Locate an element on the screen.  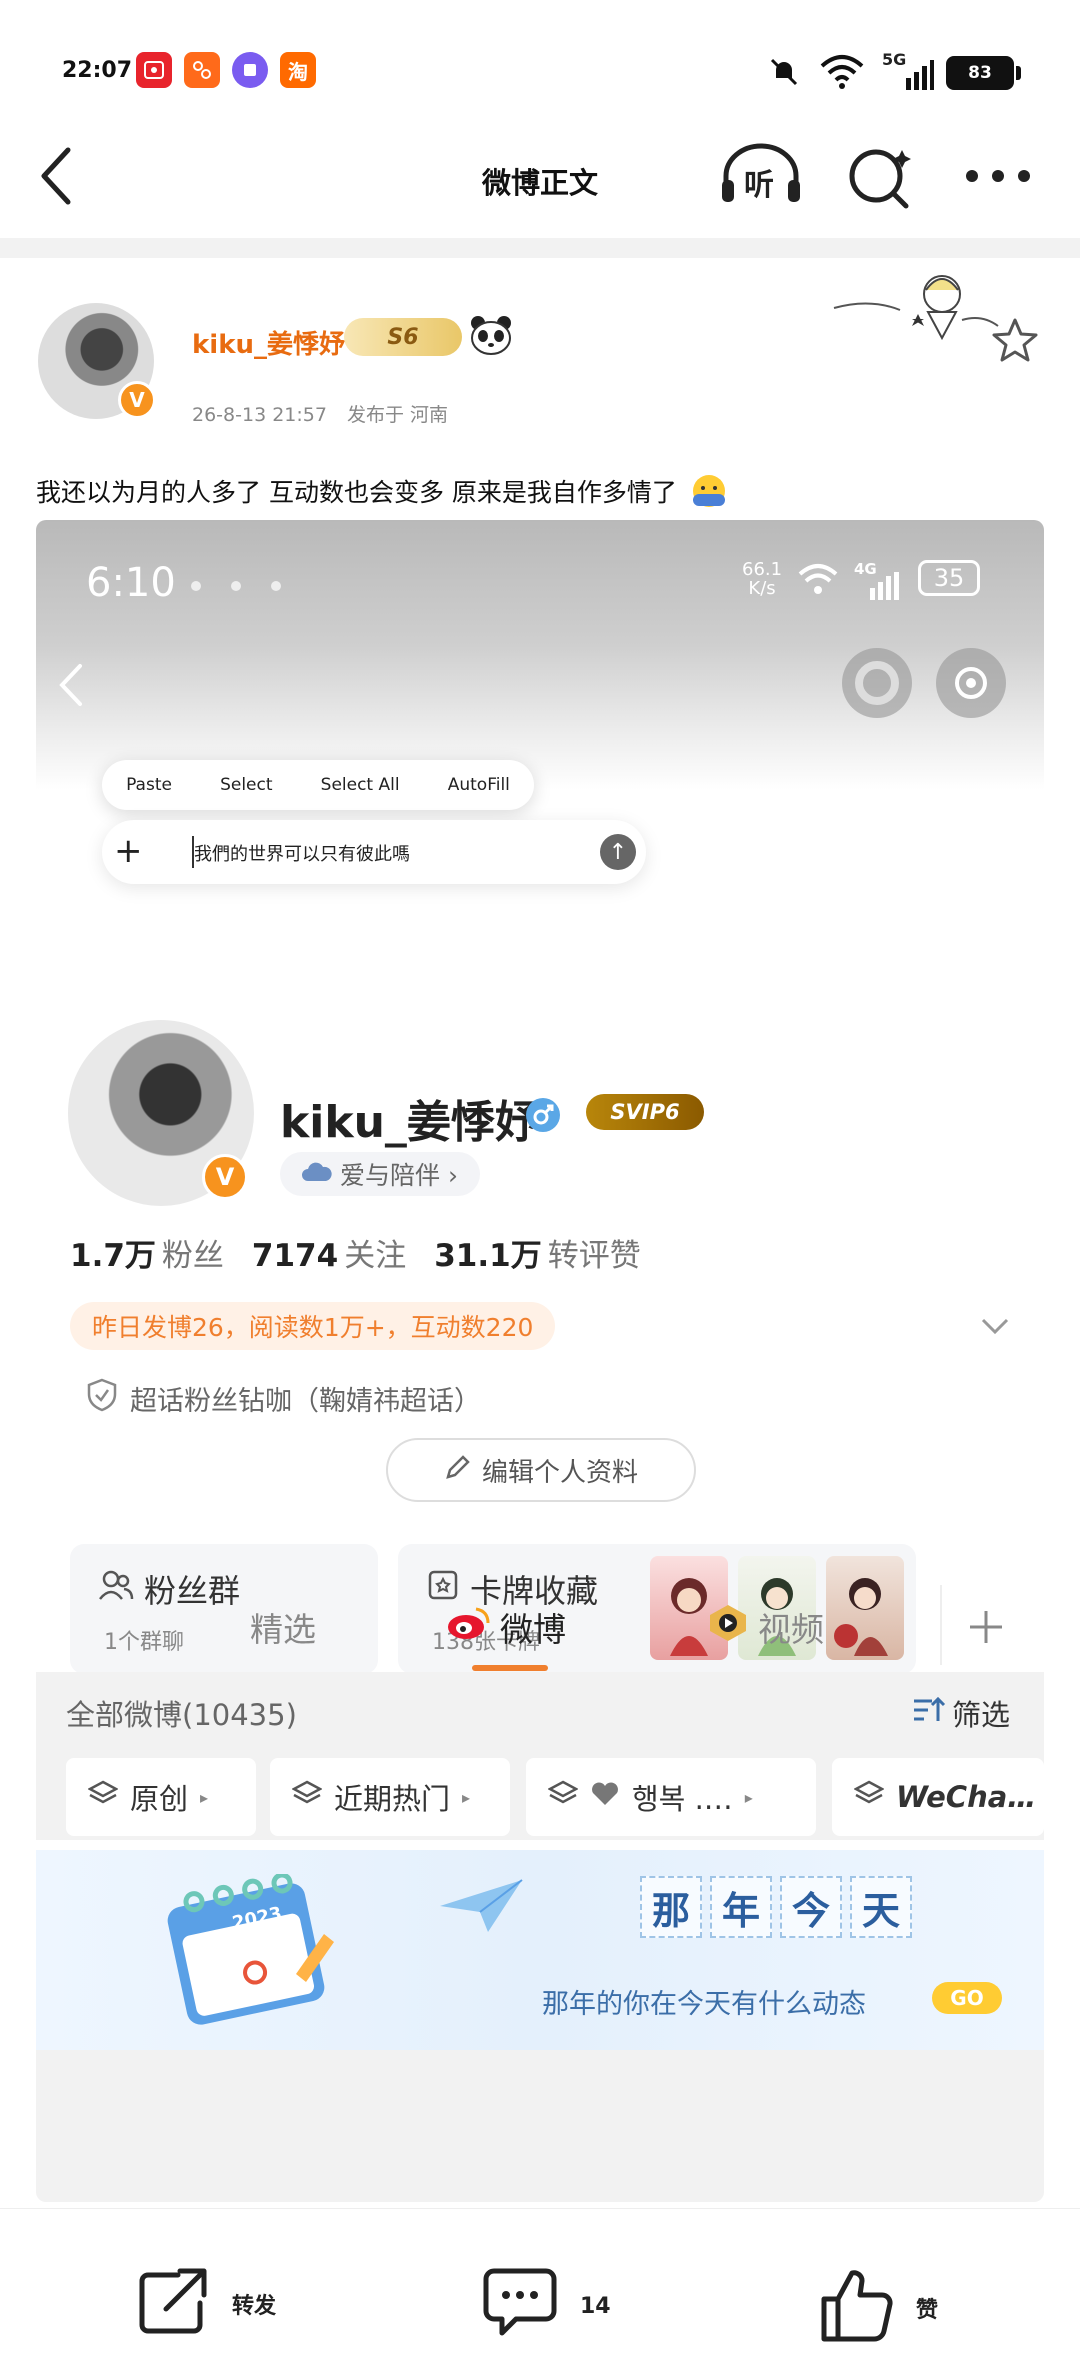
search-icon is located at coordinates (881, 179).